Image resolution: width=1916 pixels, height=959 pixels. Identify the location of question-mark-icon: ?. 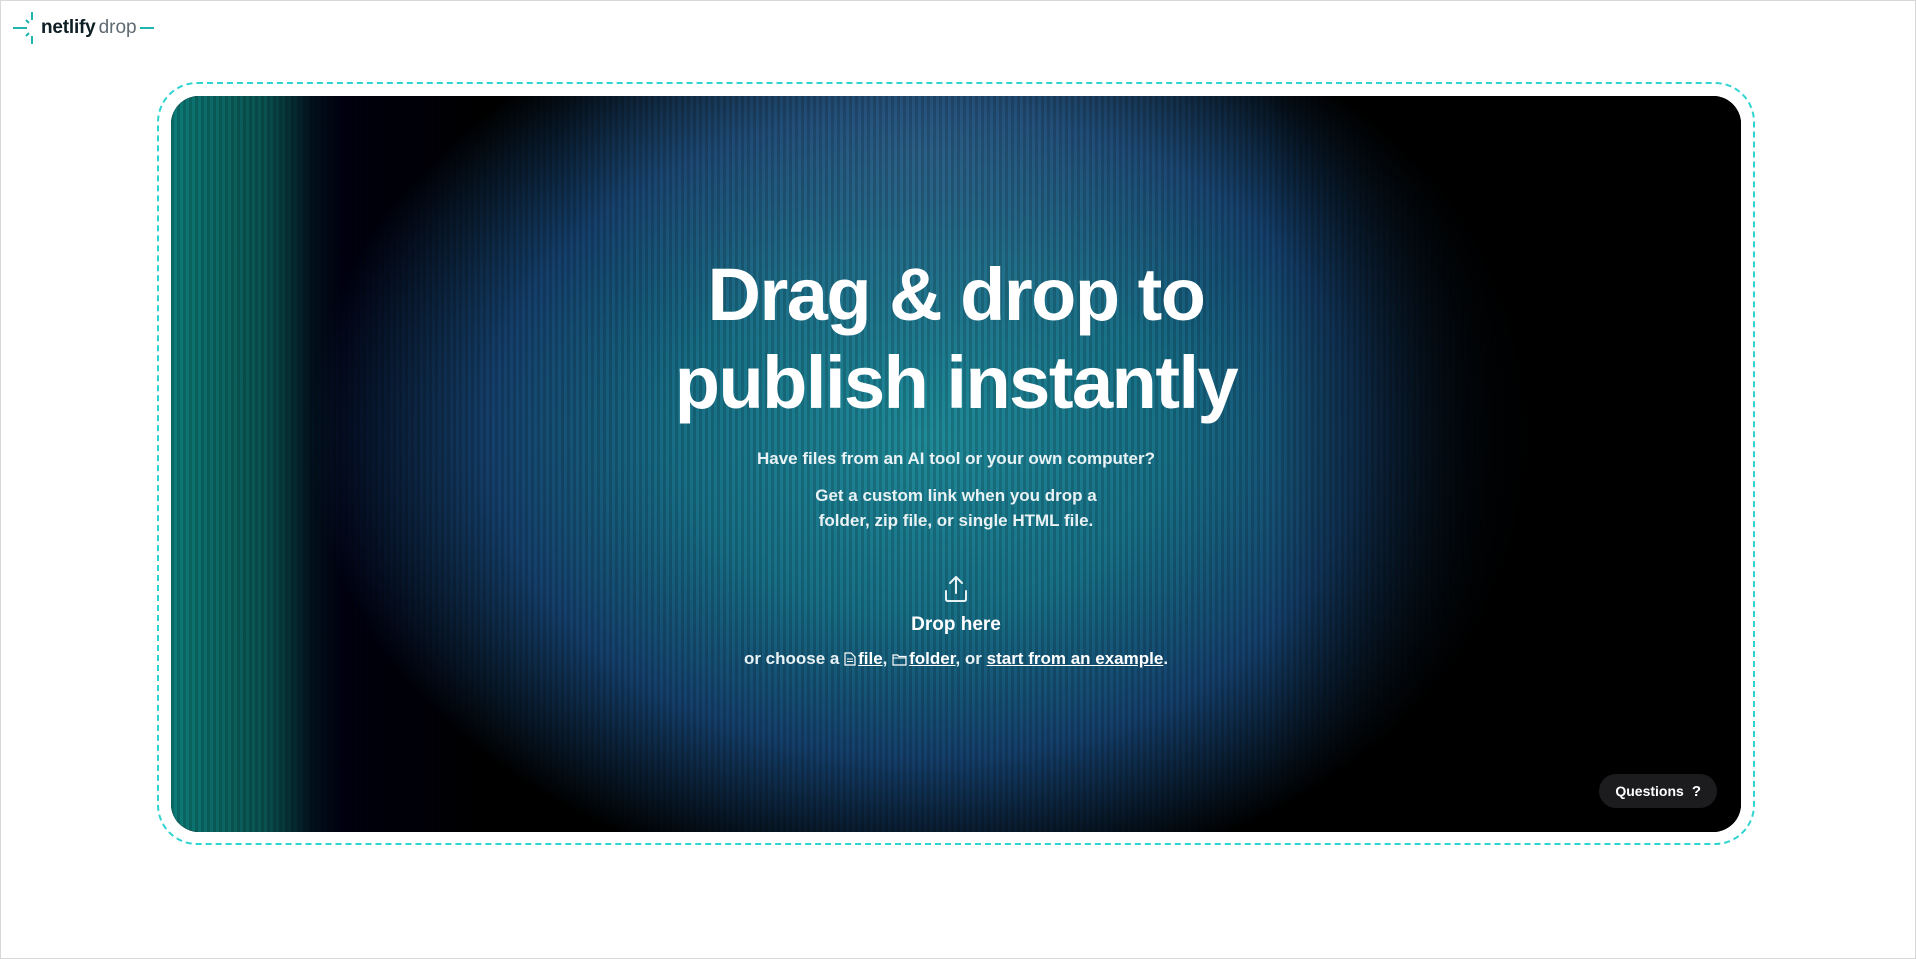
(1696, 791).